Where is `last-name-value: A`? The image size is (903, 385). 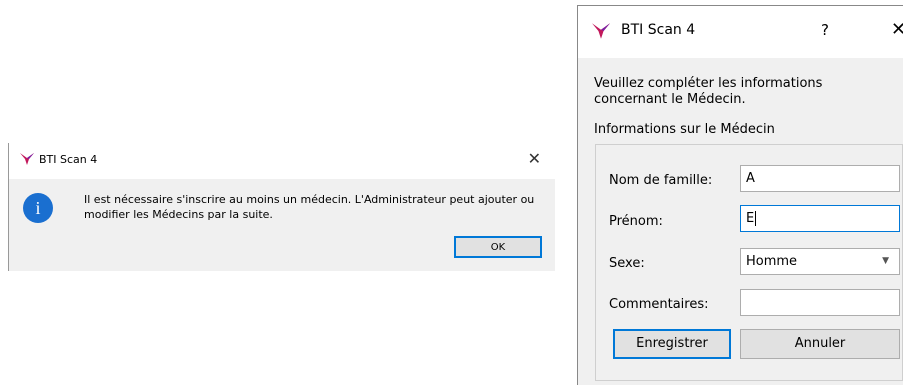 last-name-value: A is located at coordinates (750, 178).